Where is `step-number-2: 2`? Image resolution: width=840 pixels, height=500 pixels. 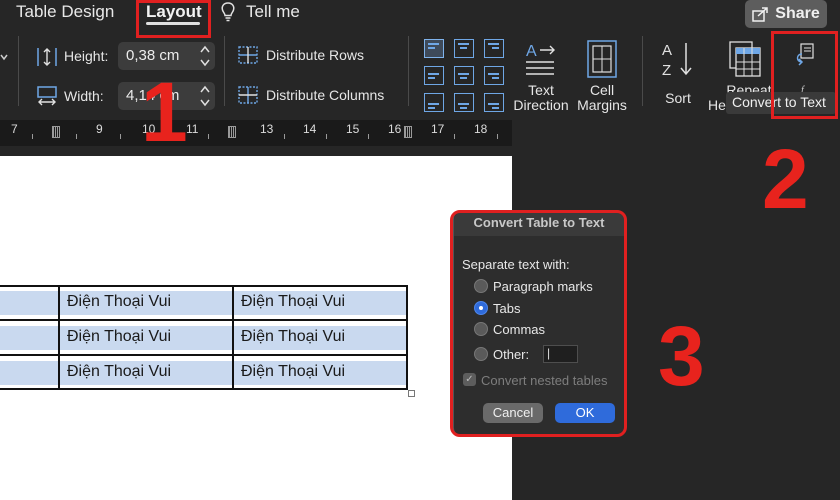
step-number-2: 2 is located at coordinates (785, 179).